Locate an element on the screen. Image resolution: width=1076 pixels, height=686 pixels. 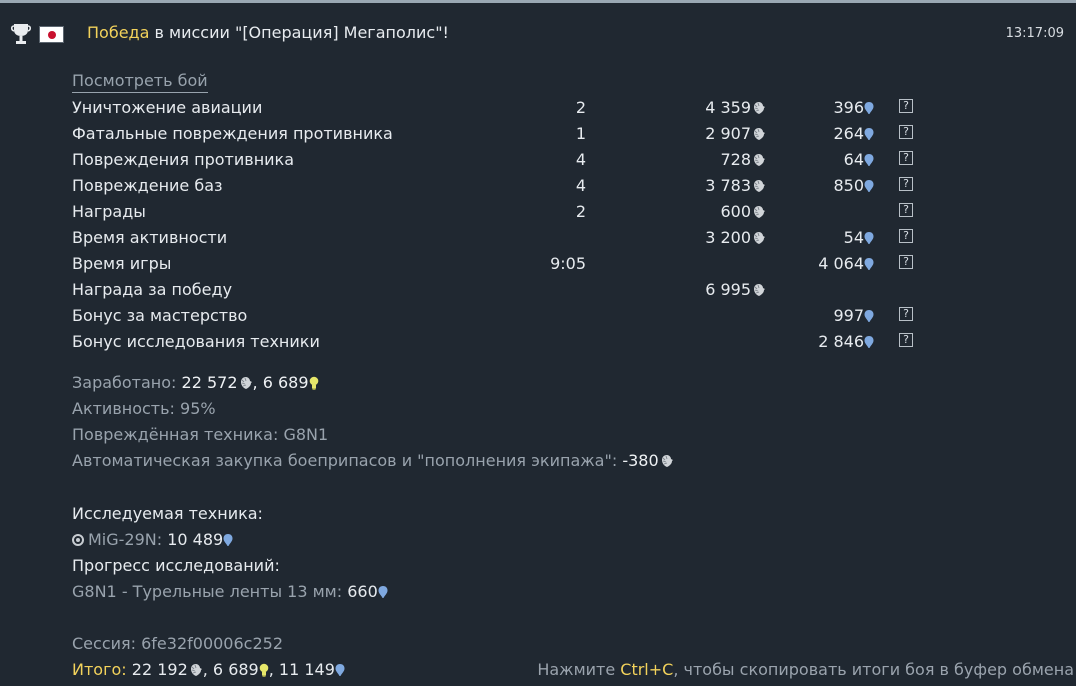
convertible-rp-icon is located at coordinates (314, 383).